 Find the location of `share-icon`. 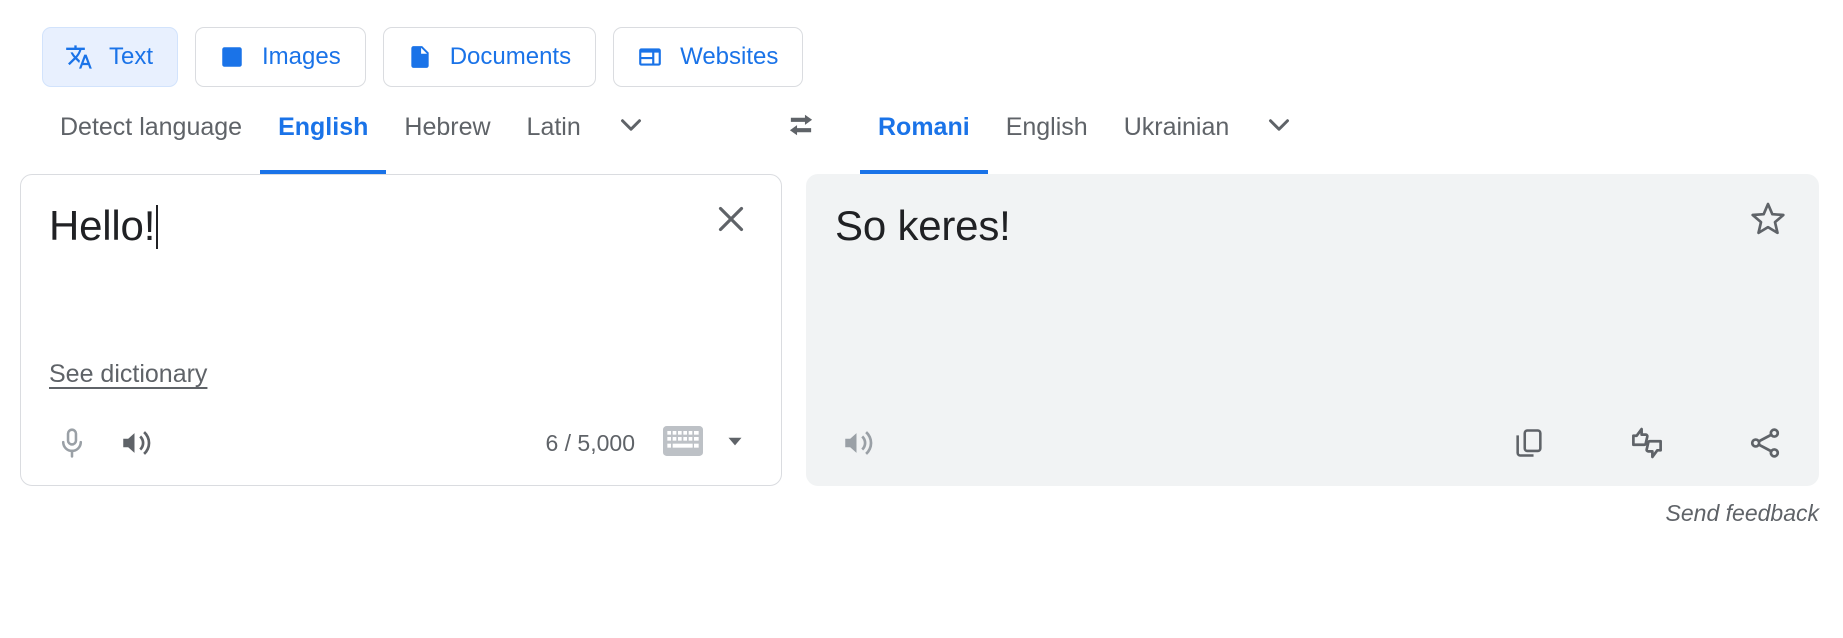

share-icon is located at coordinates (1765, 443).